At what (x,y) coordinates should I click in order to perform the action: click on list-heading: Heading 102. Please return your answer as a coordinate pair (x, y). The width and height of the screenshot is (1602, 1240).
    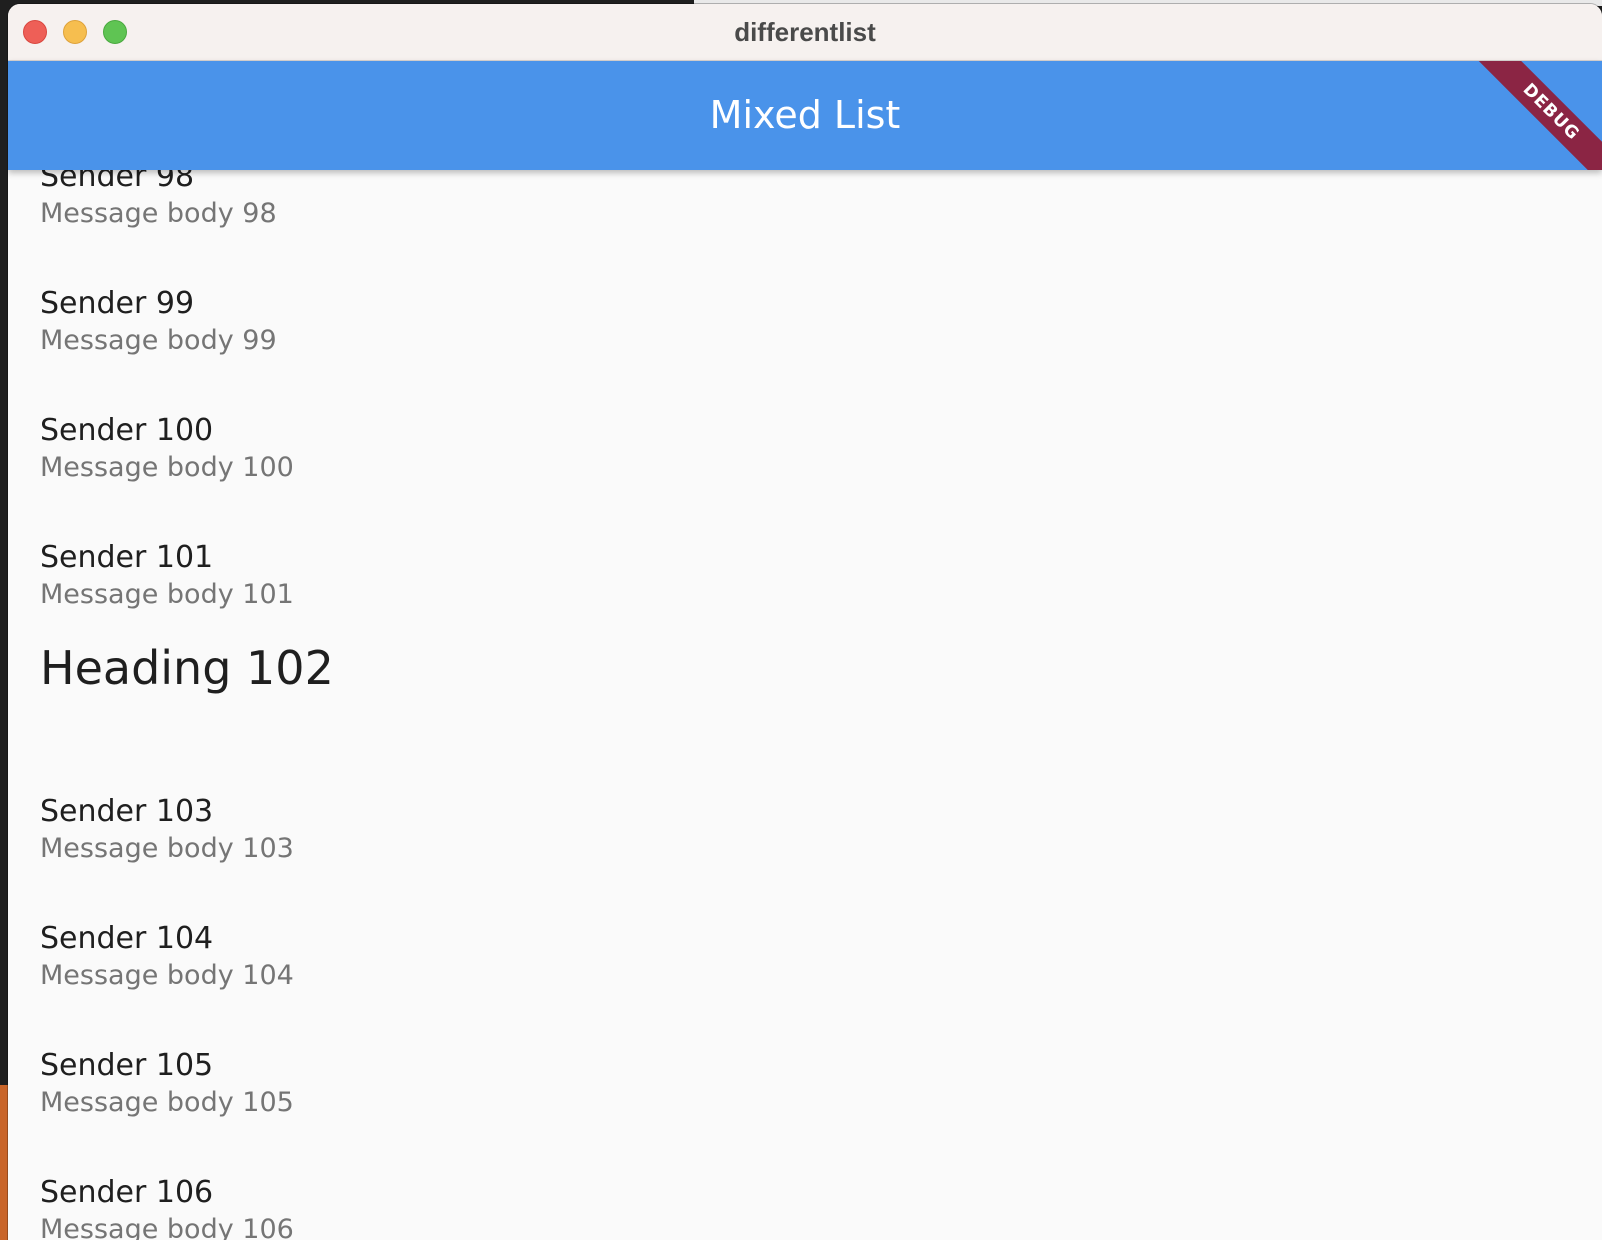
    Looking at the image, I should click on (805, 648).